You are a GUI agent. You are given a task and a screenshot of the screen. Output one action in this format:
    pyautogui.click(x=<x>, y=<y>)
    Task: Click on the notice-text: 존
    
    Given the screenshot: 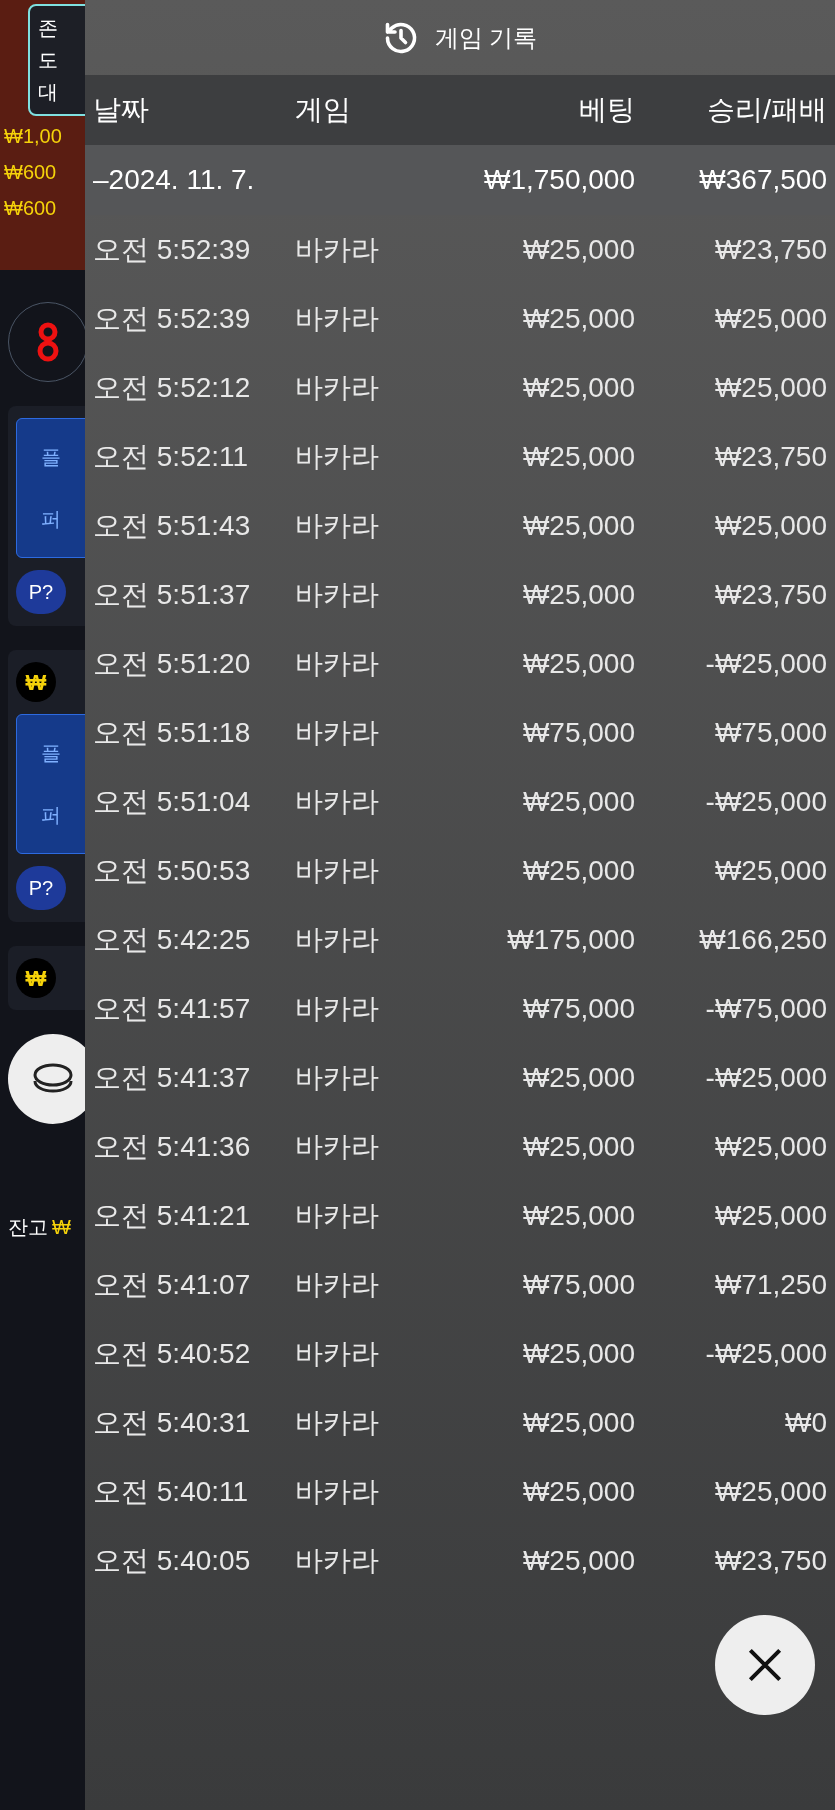 What is the action you would take?
    pyautogui.click(x=48, y=28)
    